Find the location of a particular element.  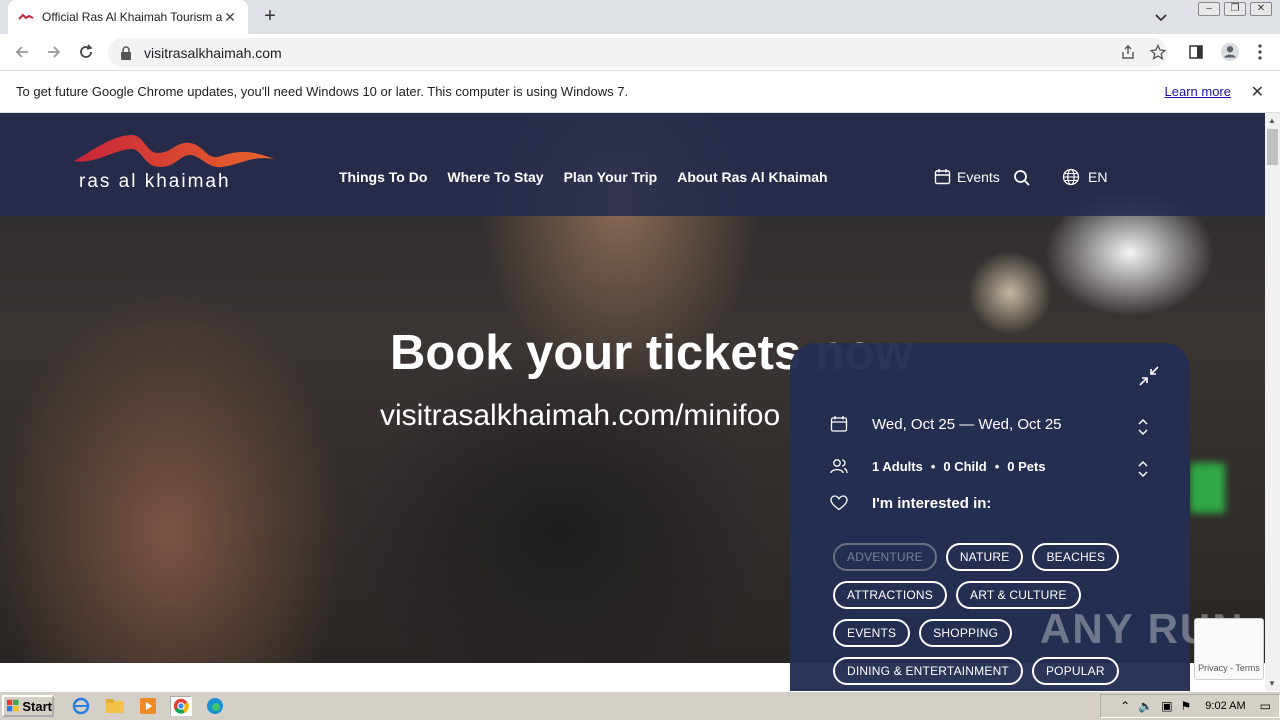

window-controls: – ❐ ✕ is located at coordinates (1235, 9).